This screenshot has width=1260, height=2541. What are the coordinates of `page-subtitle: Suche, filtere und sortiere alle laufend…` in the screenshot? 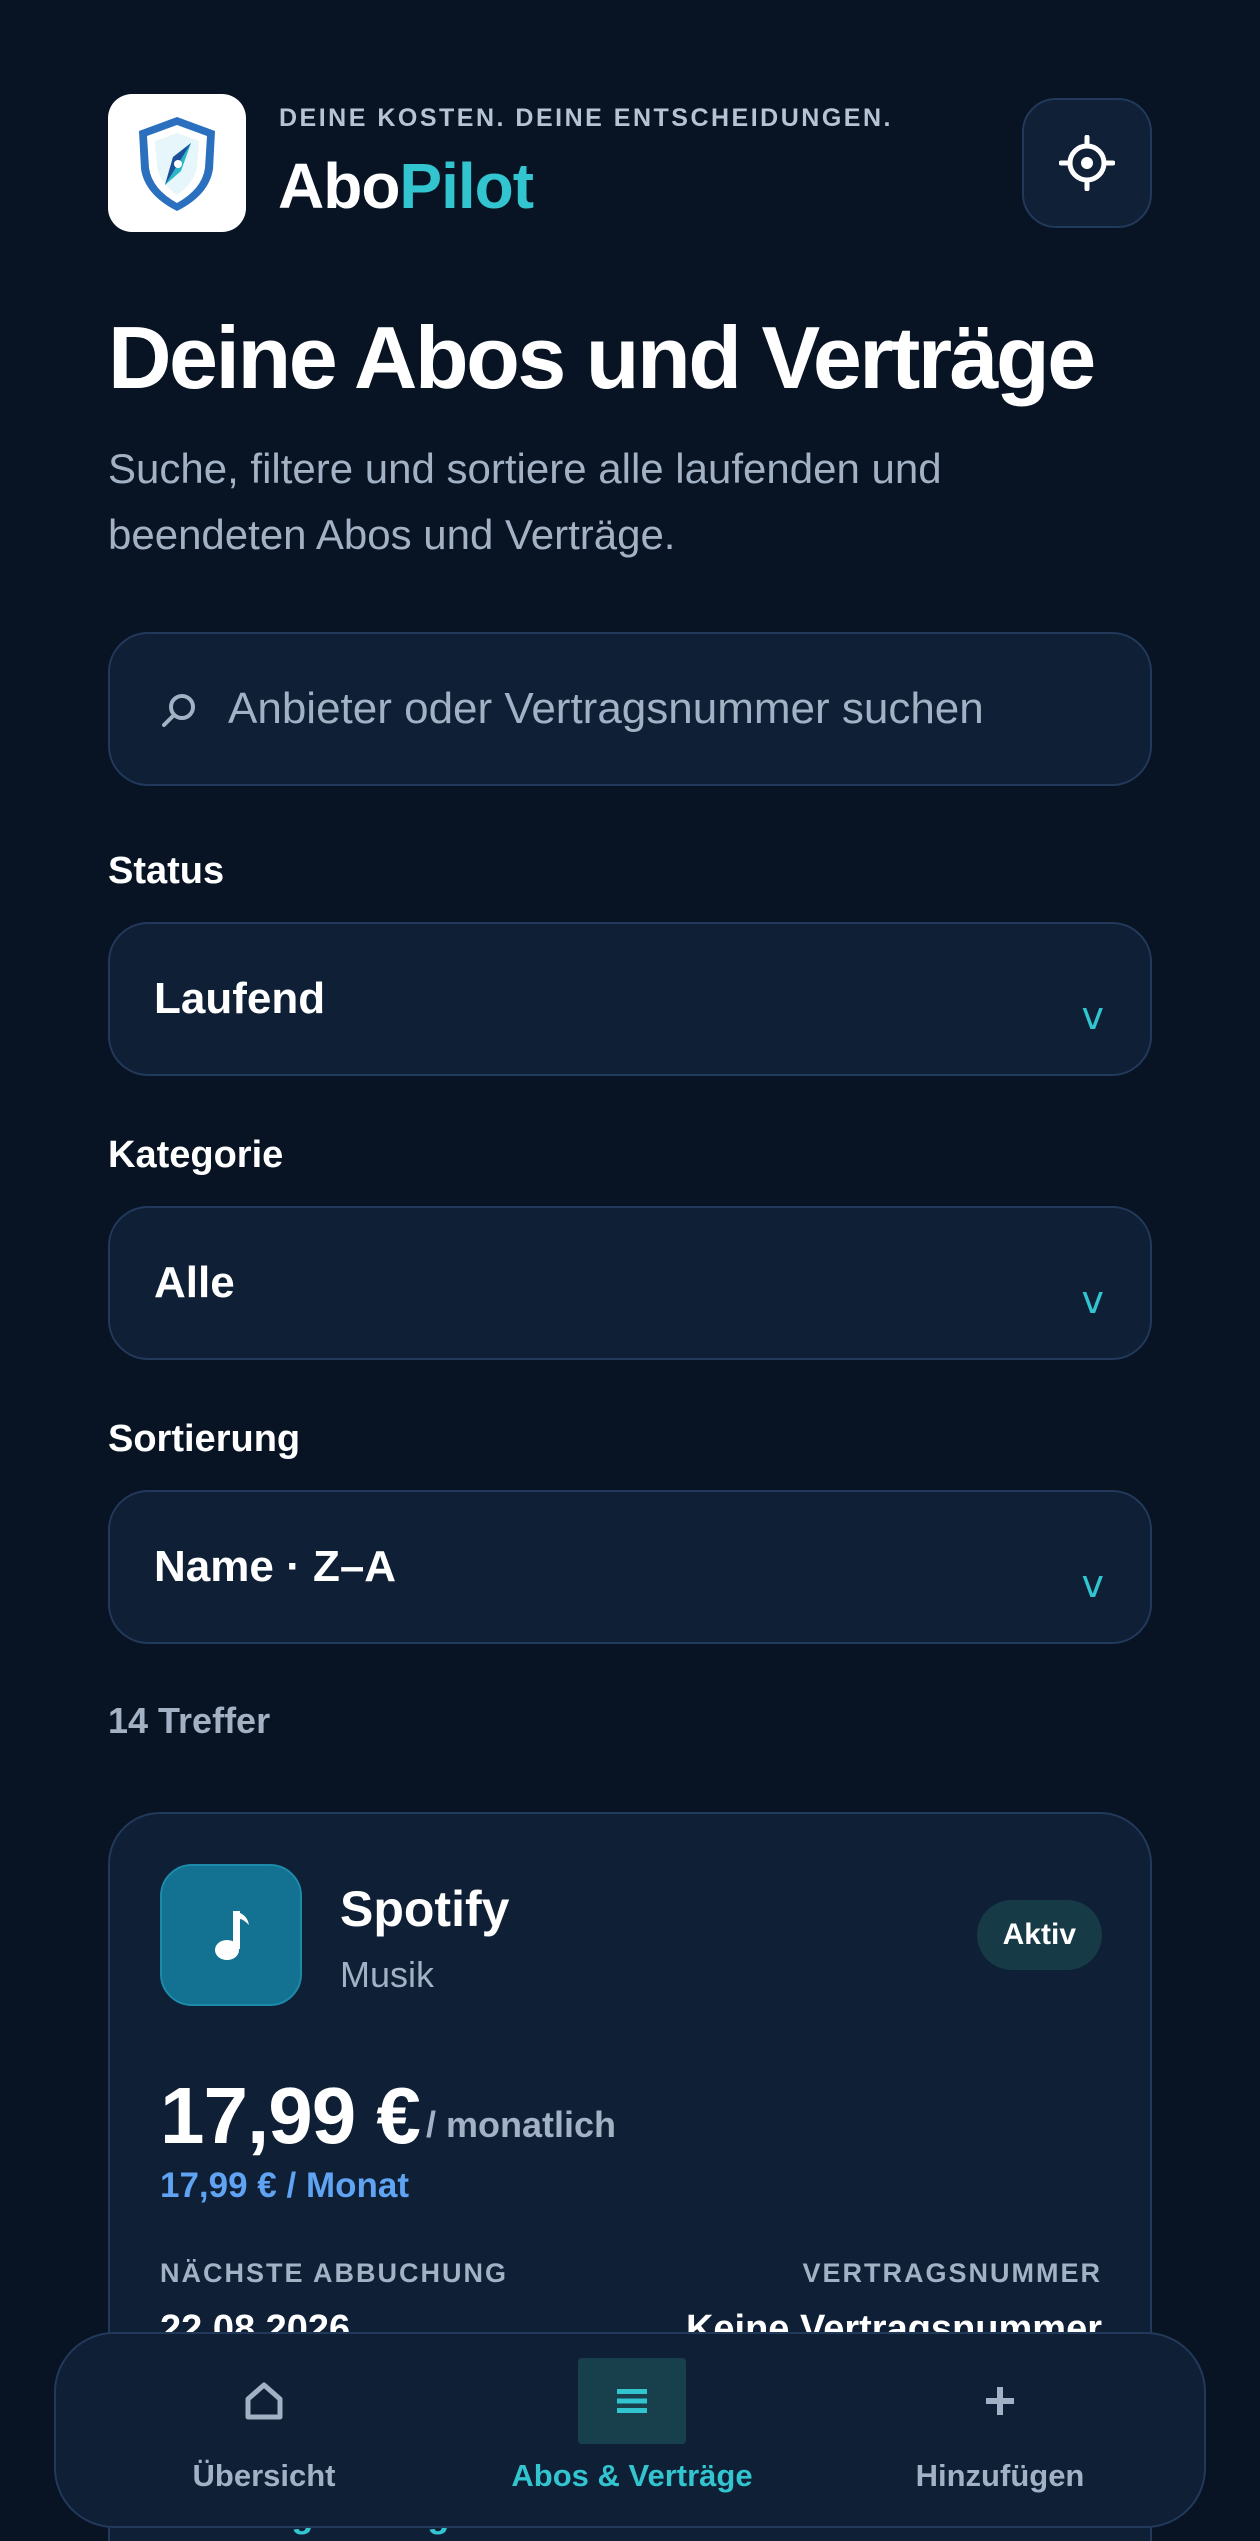 It's located at (525, 501).